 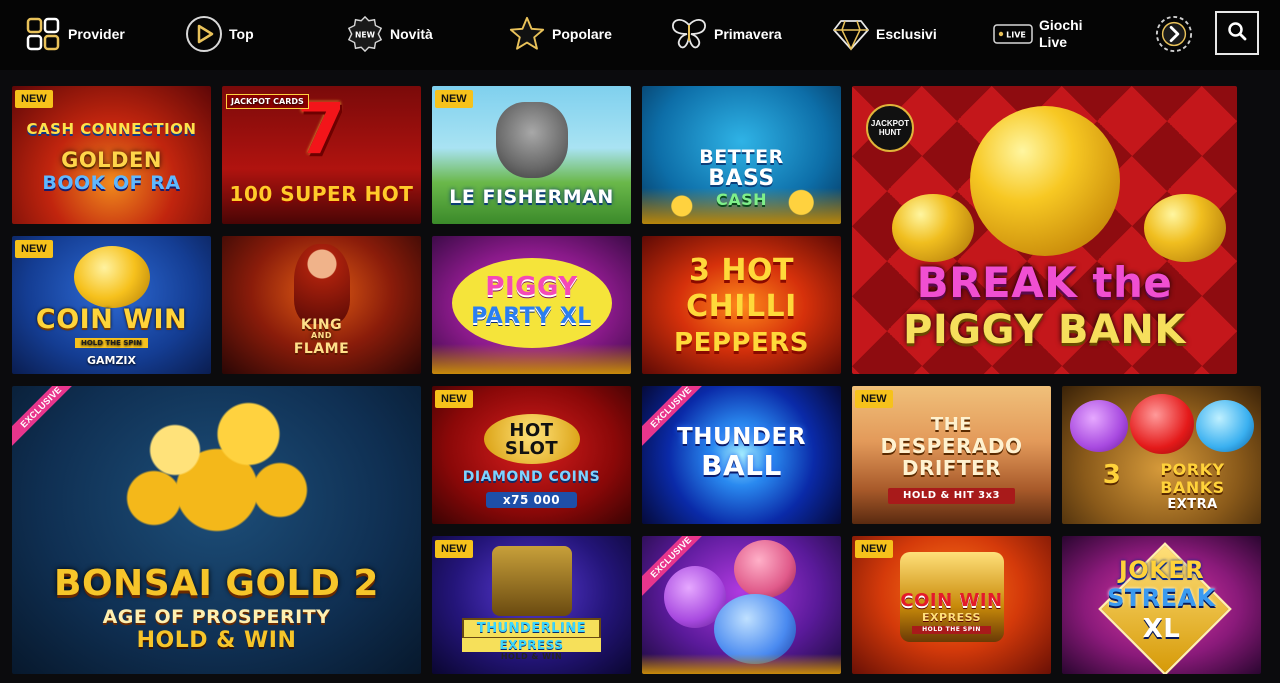 I want to click on svg-text: NEW, so click(x=365, y=34).